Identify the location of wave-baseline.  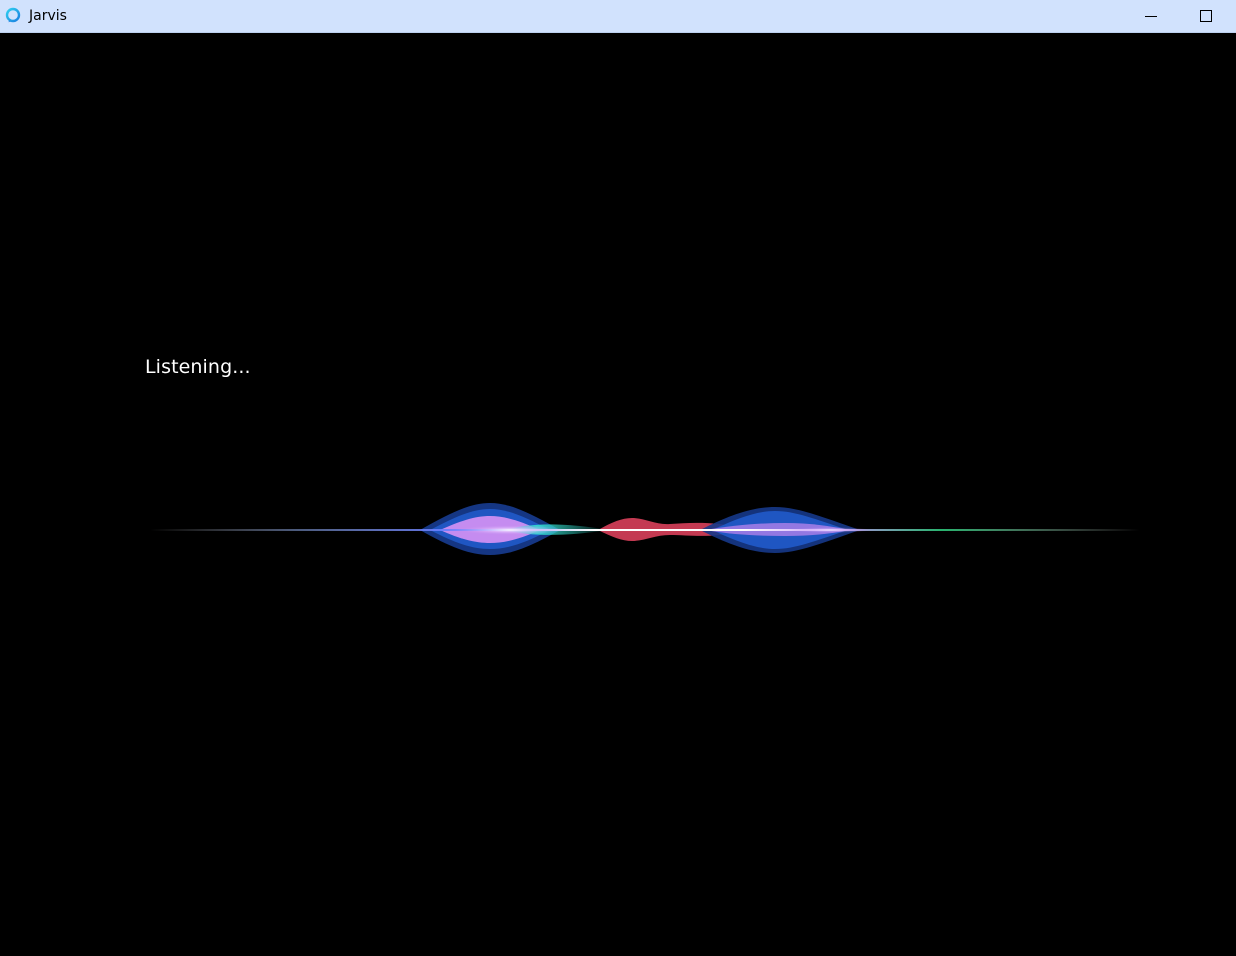
(645, 530).